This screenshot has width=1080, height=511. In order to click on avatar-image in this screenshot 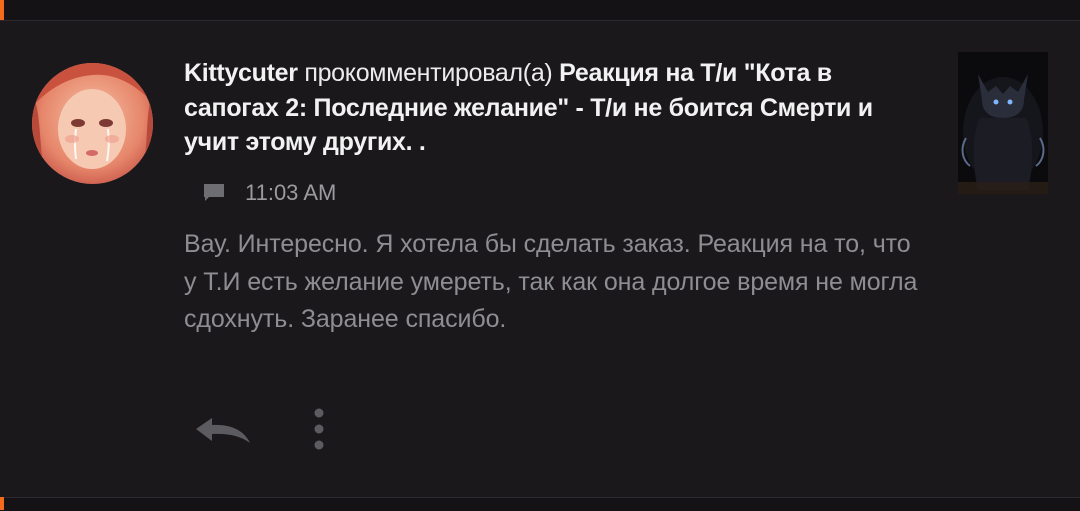, I will do `click(92, 123)`.